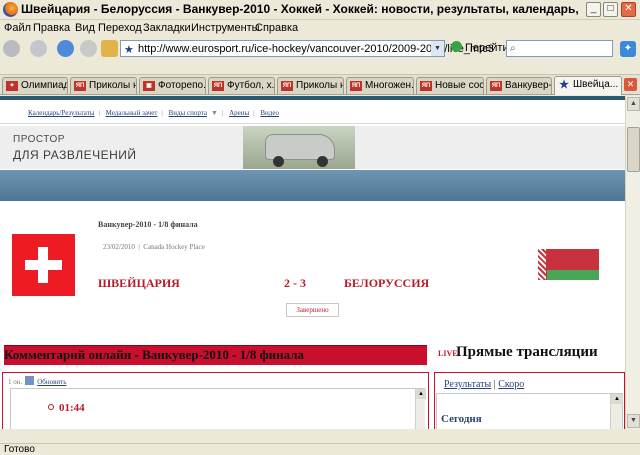 The height and width of the screenshot is (455, 640). What do you see at coordinates (19, 449) in the screenshot?
I see `status-text: Готово` at bounding box center [19, 449].